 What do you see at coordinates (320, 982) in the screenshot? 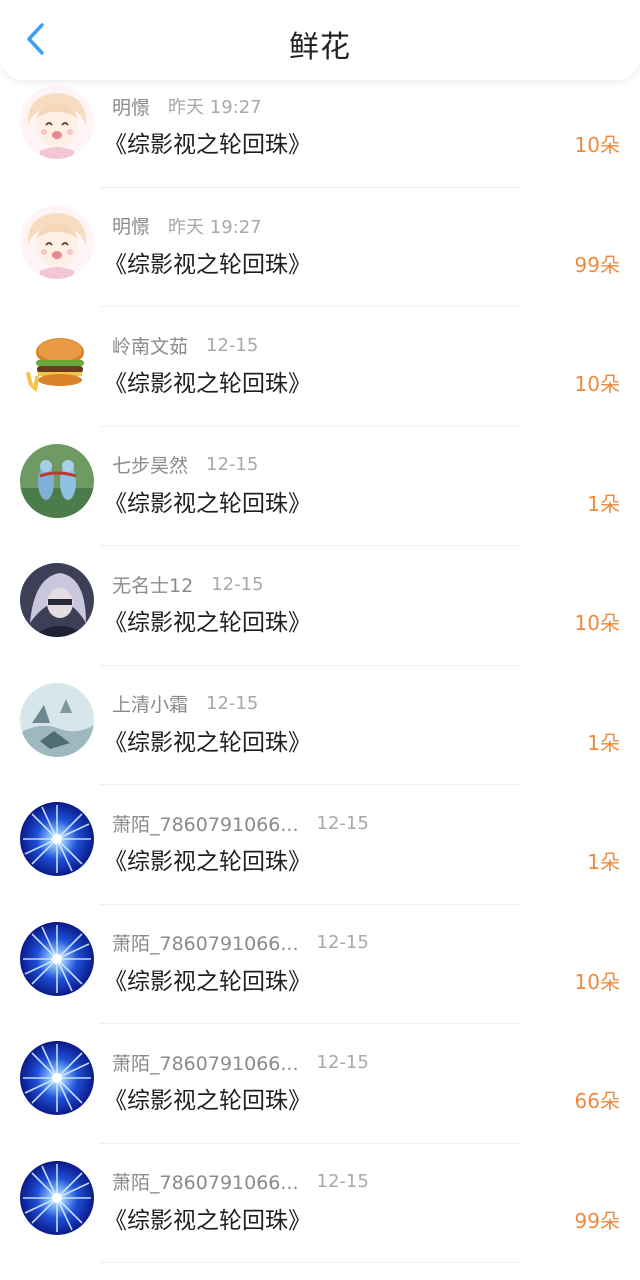
I see `list-item: 萧陌_7860791066... 12-15 《综影视之轮回珠》 10朵` at bounding box center [320, 982].